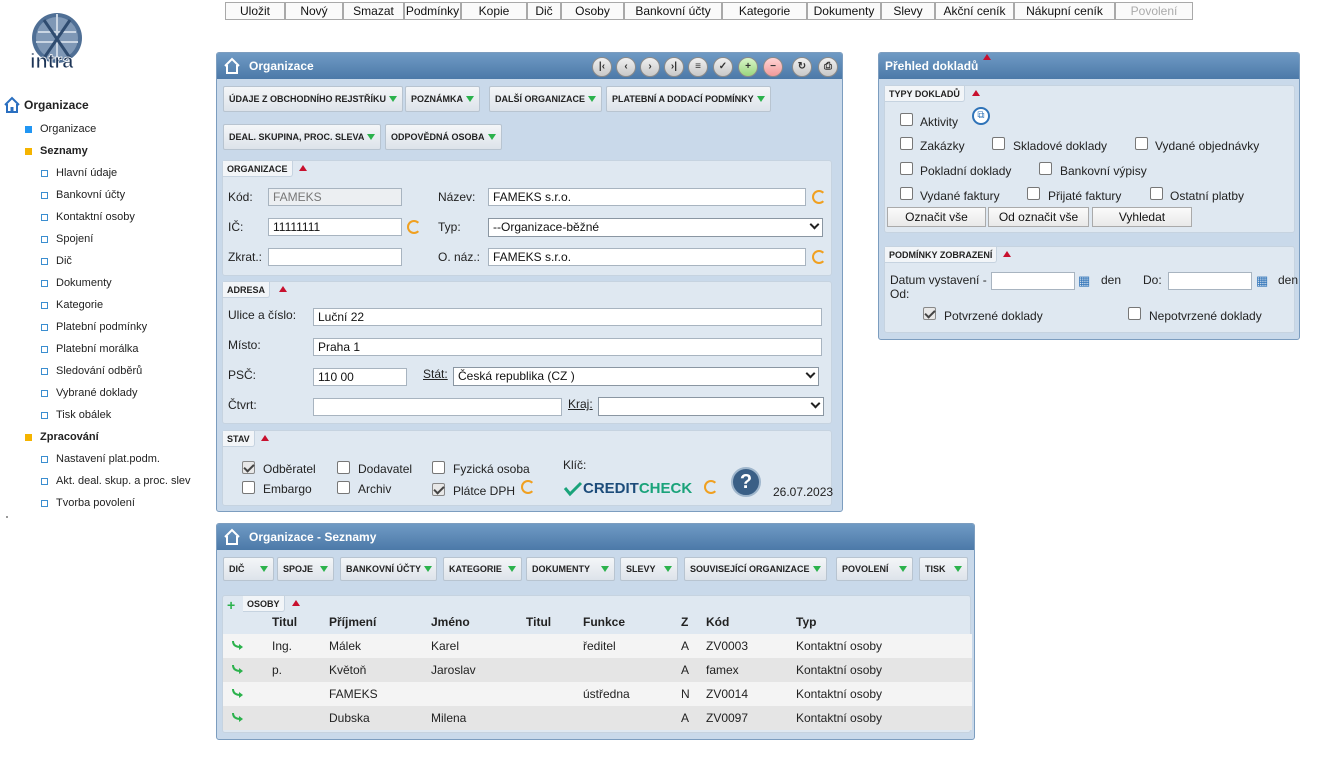  Describe the element at coordinates (673, 11) in the screenshot. I see `toolbar-button: Bankovní účty` at that location.